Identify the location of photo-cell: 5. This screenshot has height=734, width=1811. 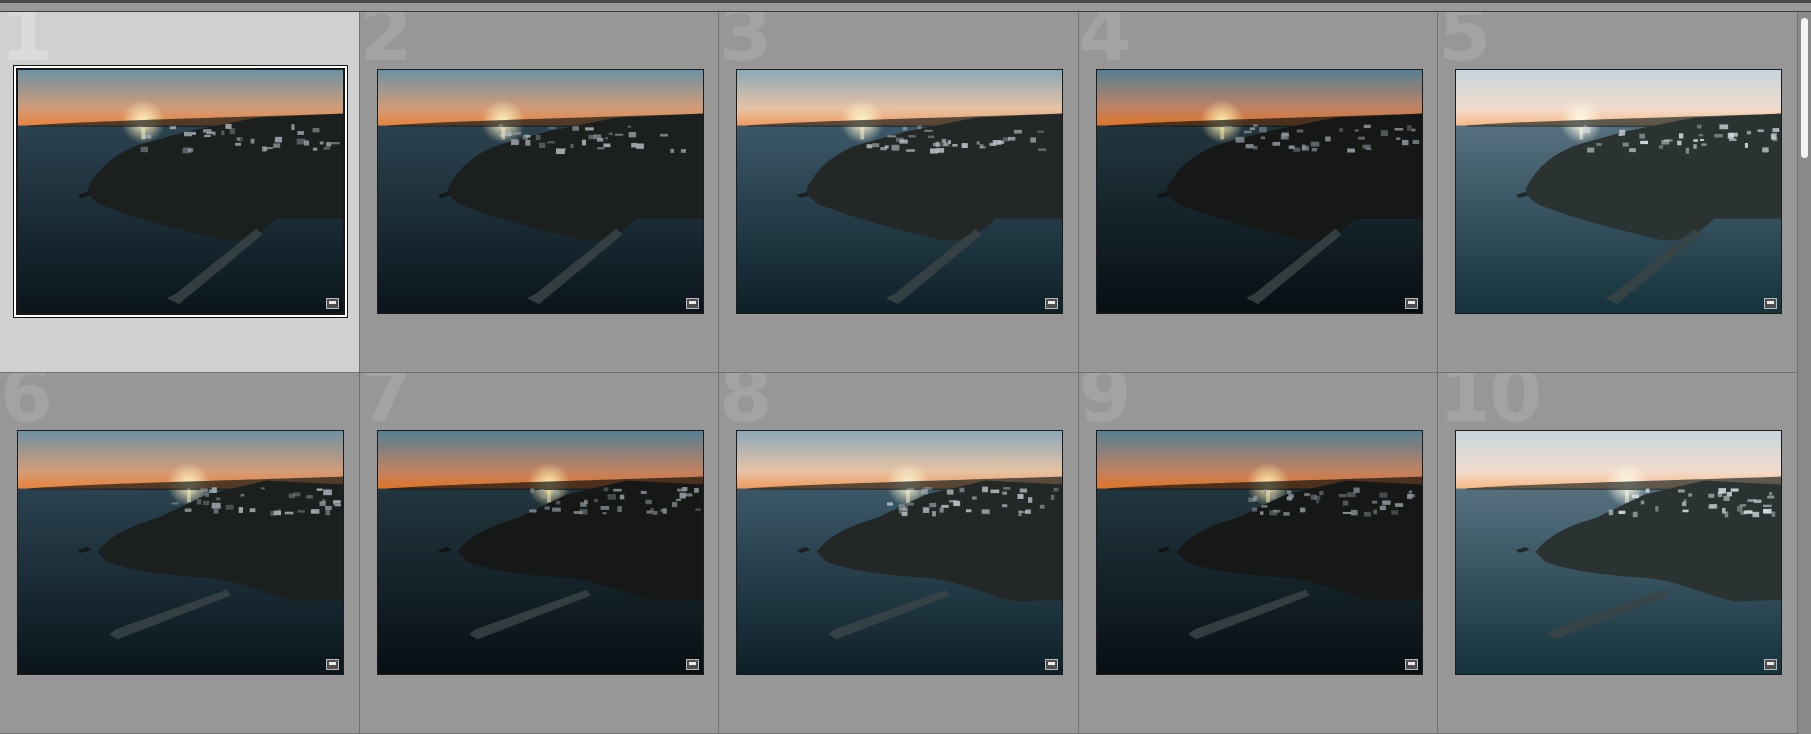
(1618, 192).